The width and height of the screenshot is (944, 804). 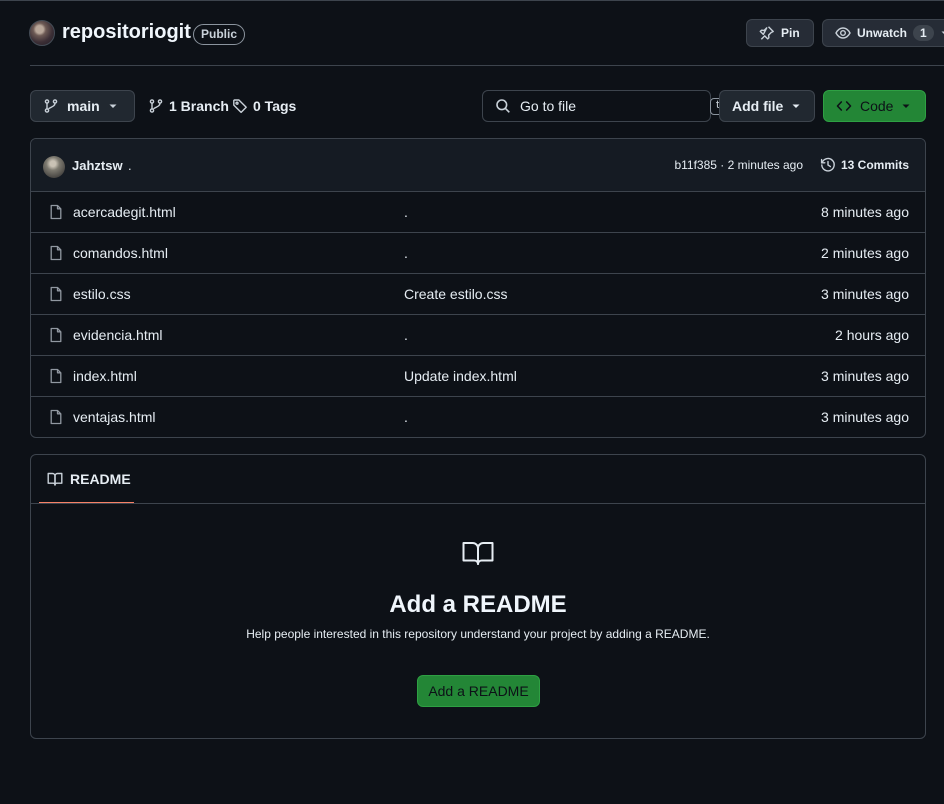 What do you see at coordinates (478, 503) in the screenshot?
I see `readme-divider` at bounding box center [478, 503].